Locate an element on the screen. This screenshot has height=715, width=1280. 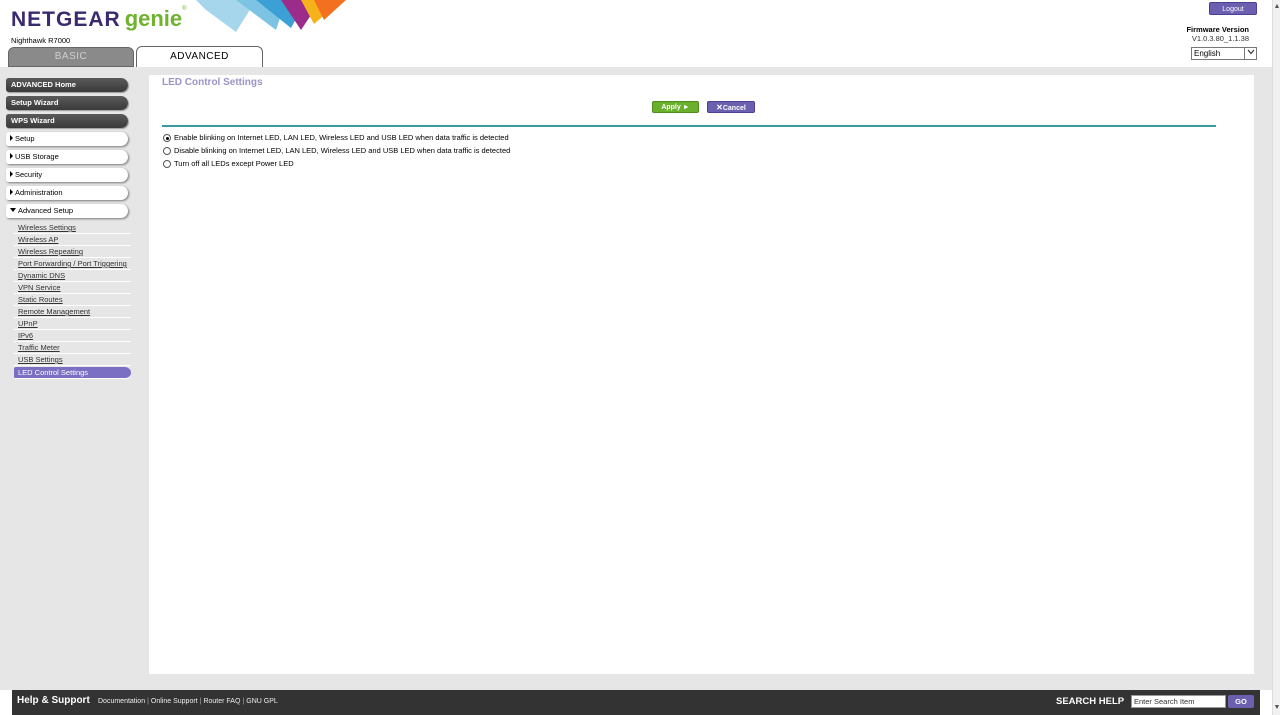
radio-turn-off-leds is located at coordinates (167, 164).